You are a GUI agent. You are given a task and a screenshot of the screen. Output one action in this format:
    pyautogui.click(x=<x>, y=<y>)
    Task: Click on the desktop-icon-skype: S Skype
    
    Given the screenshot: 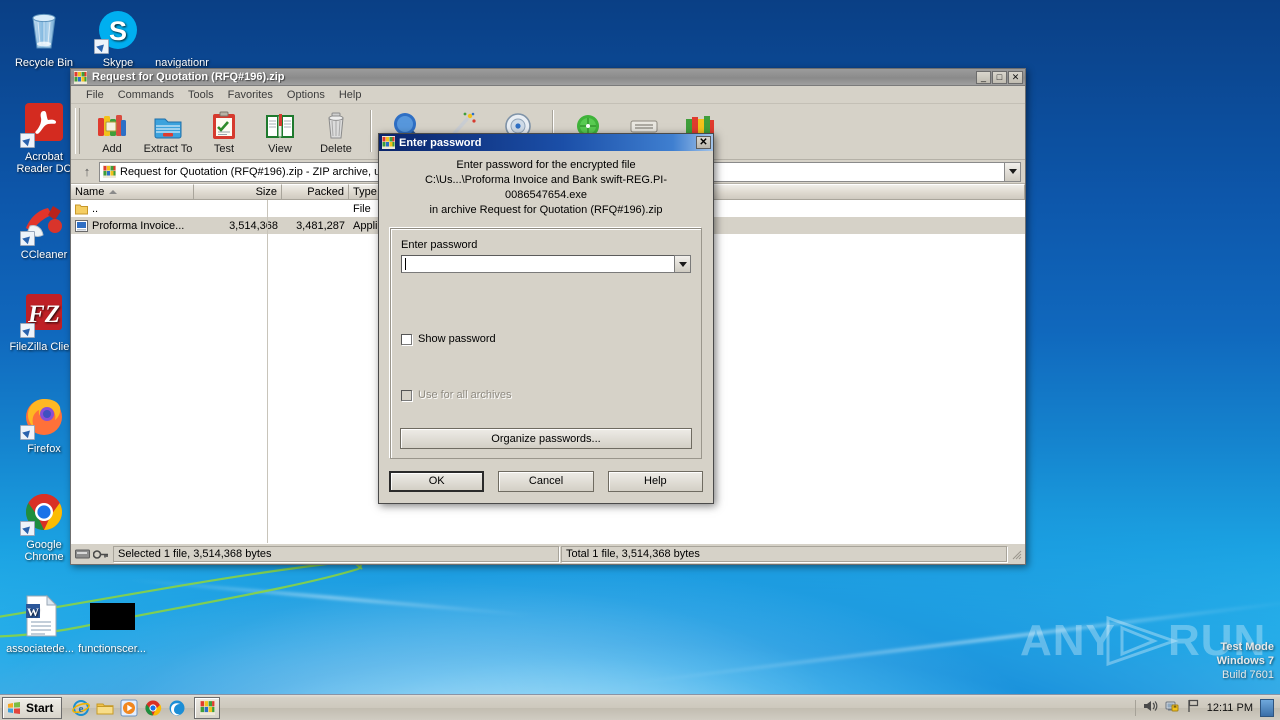 What is the action you would take?
    pyautogui.click(x=118, y=37)
    